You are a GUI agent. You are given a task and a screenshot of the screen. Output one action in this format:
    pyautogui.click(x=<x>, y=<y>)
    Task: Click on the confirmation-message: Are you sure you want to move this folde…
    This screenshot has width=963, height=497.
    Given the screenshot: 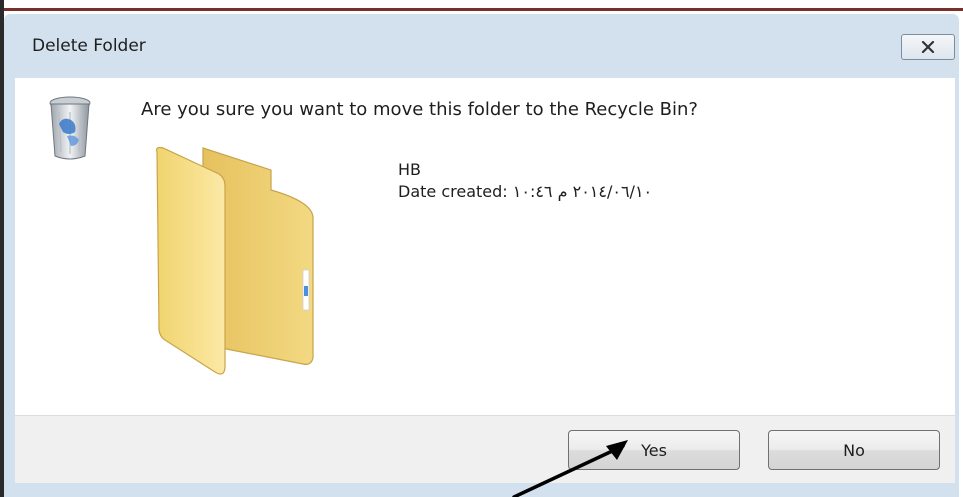 What is the action you would take?
    pyautogui.click(x=419, y=109)
    